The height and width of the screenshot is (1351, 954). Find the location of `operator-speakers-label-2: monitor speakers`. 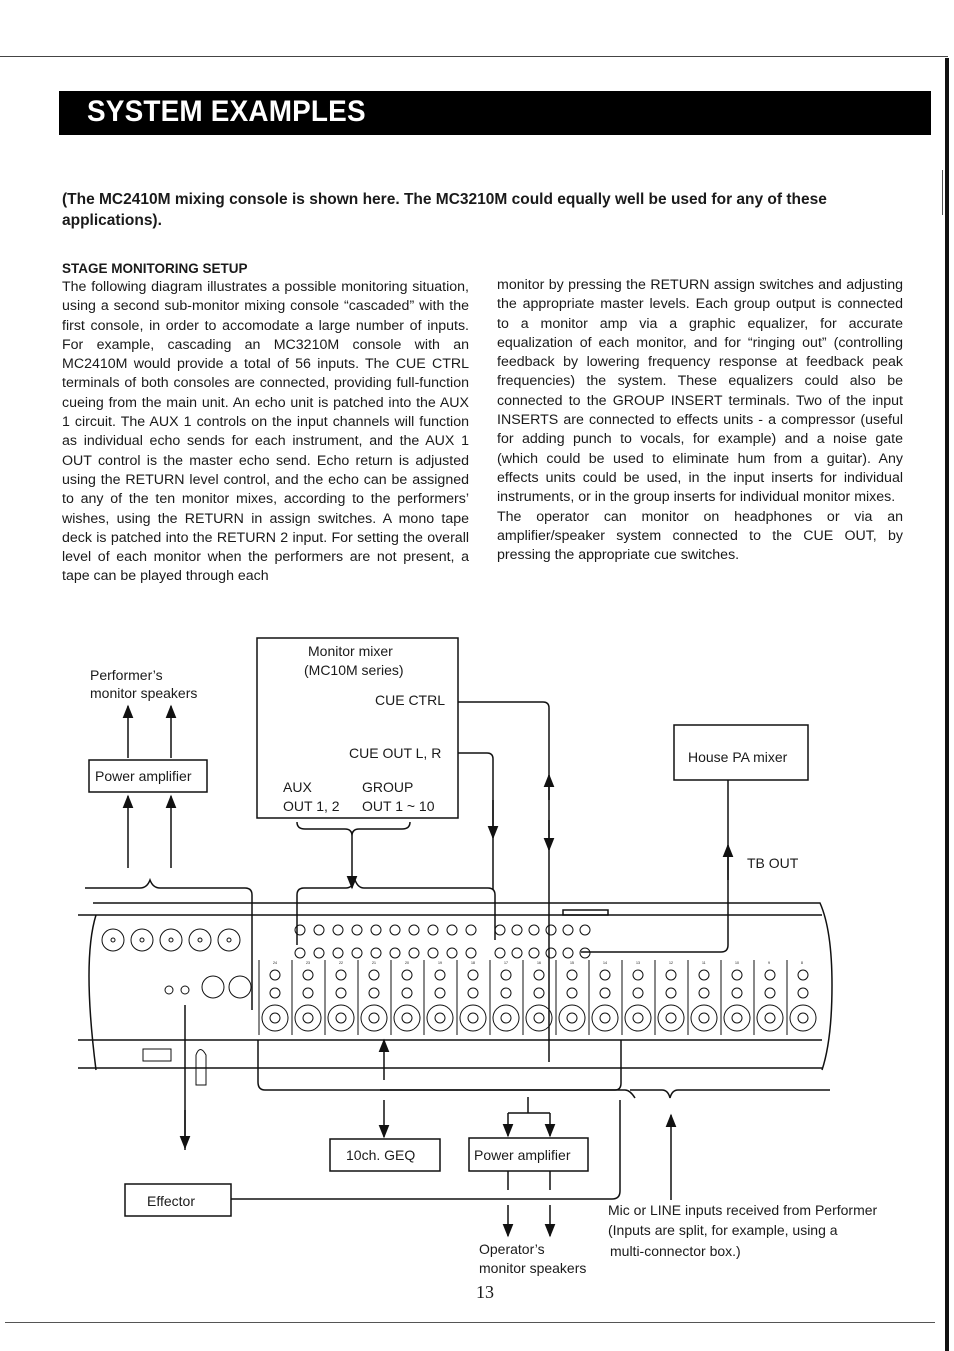

operator-speakers-label-2: monitor speakers is located at coordinates (532, 1268).